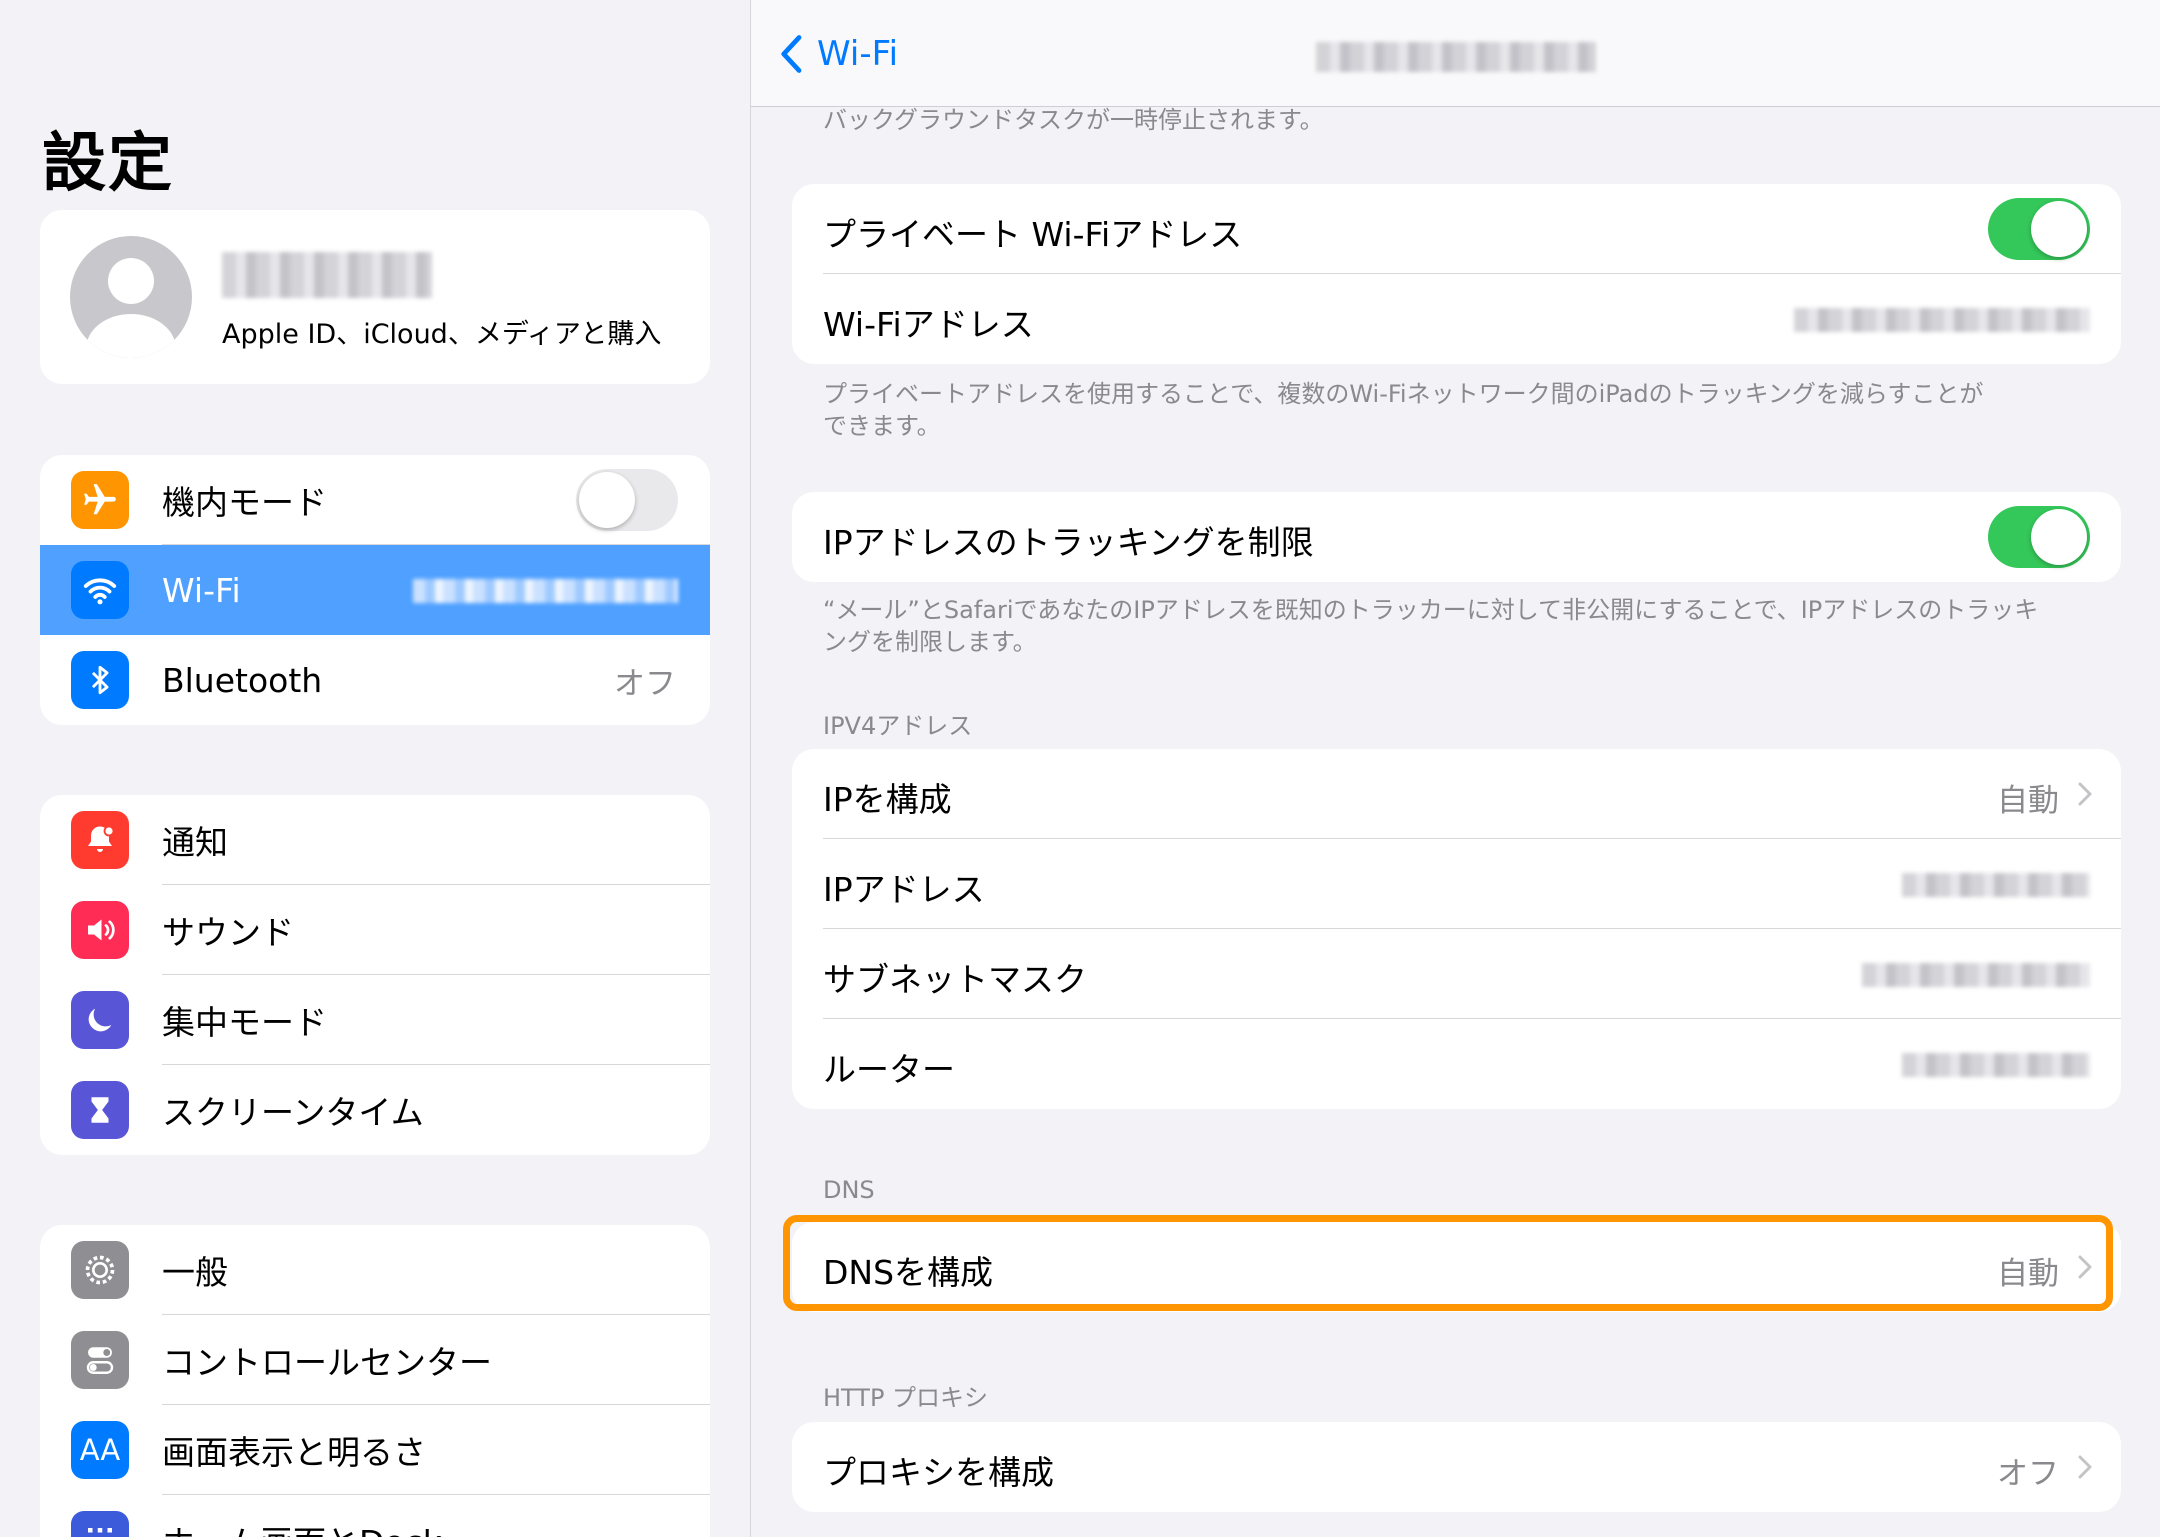  I want to click on sidebar-item-label: コントロールセンター, so click(327, 1362).